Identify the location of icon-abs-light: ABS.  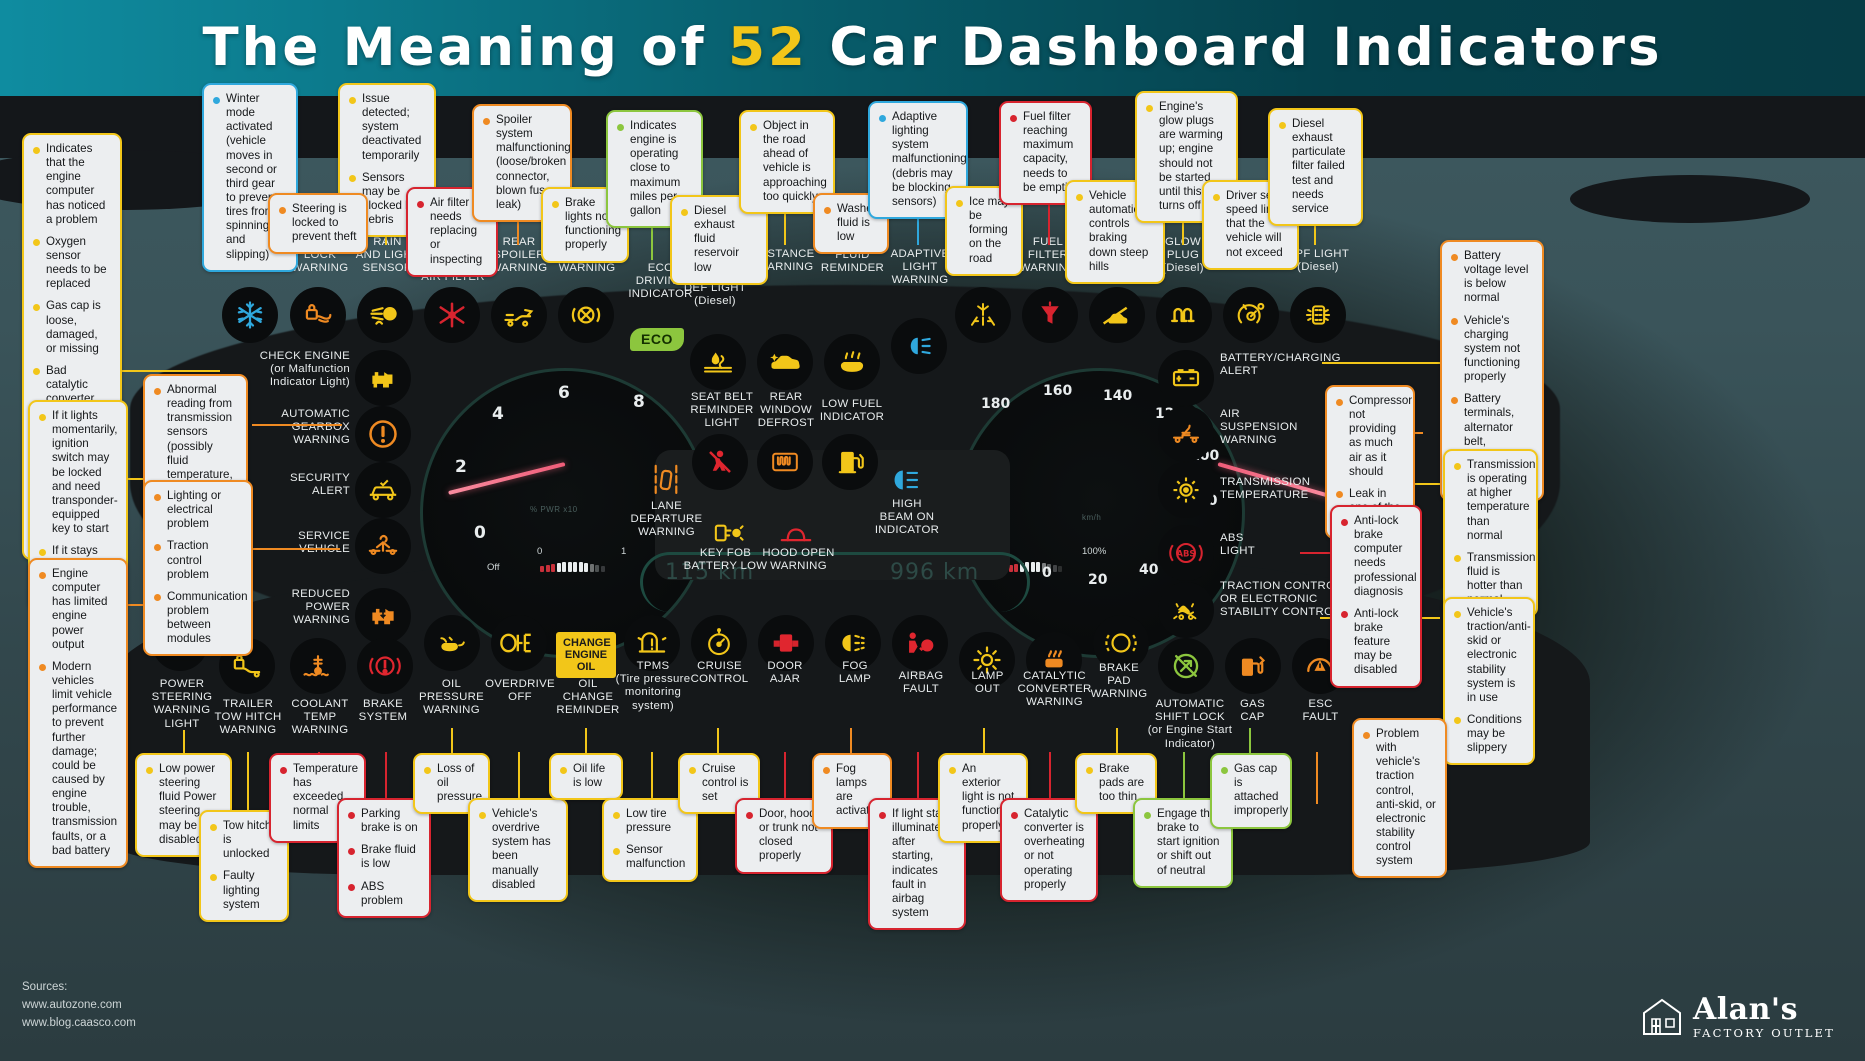
(1186, 553).